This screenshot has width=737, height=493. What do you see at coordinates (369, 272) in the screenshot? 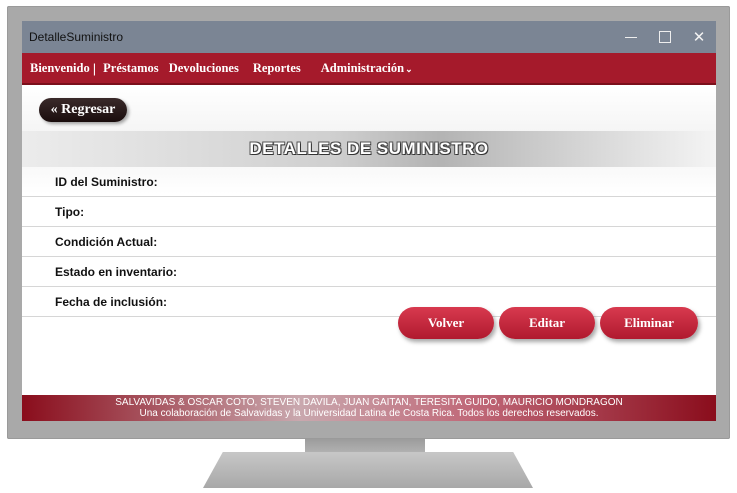
I see `detail-row-estado: Estado en inventario:` at bounding box center [369, 272].